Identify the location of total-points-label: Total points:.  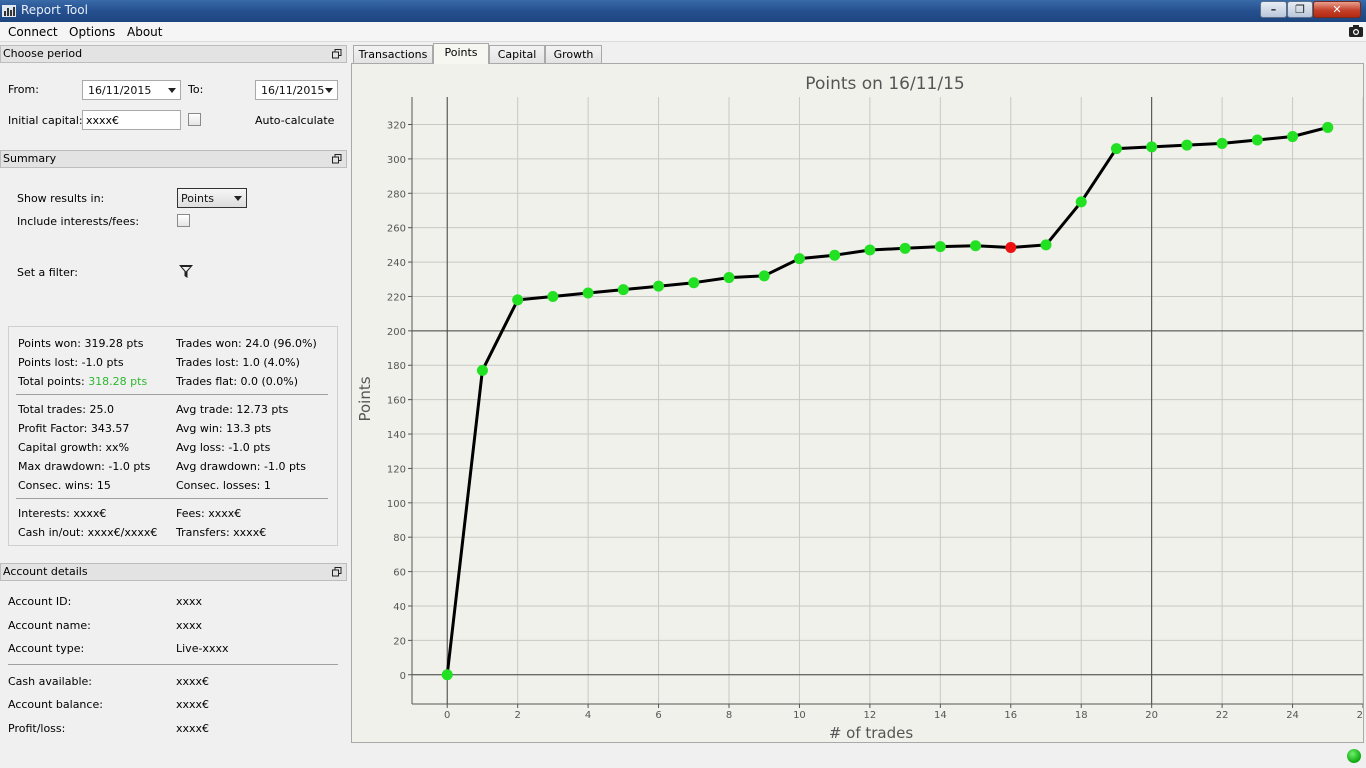
(51, 381).